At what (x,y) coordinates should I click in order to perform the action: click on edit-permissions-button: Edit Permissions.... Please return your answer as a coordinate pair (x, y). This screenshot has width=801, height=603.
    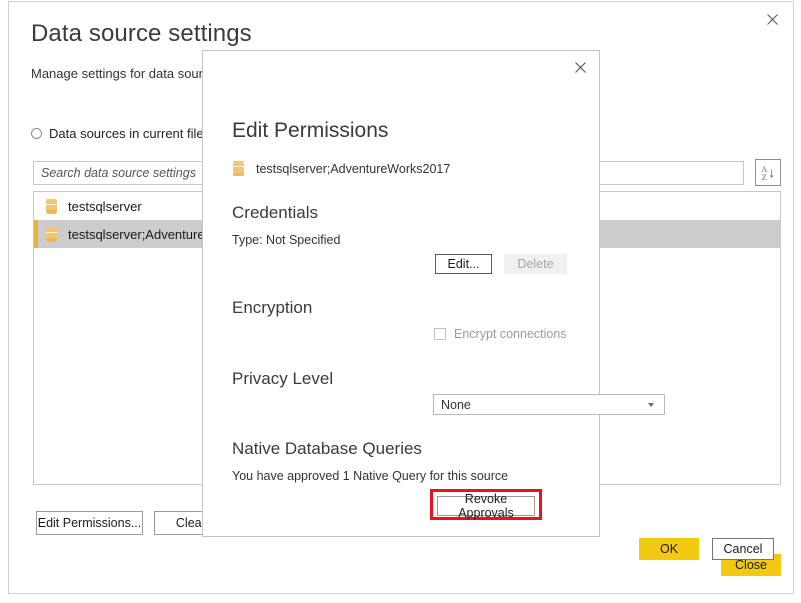
    Looking at the image, I should click on (89, 523).